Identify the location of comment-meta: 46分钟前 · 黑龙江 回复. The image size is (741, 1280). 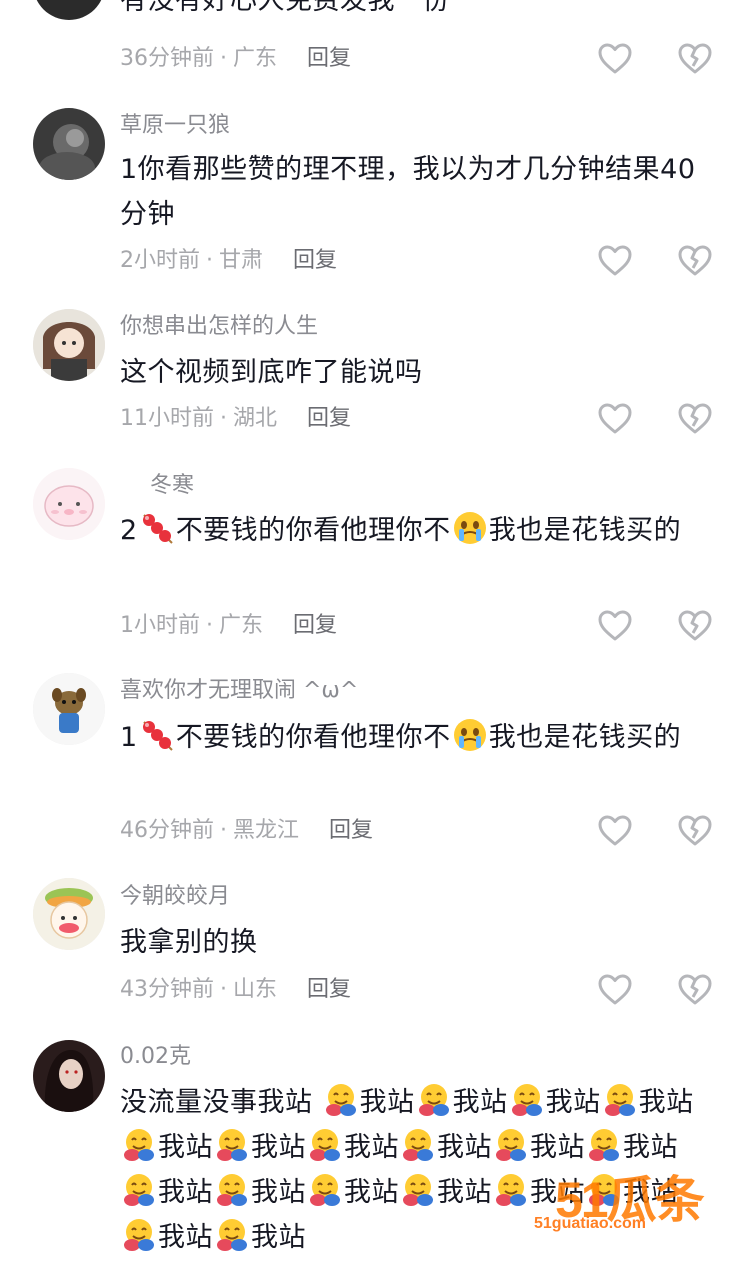
(246, 831).